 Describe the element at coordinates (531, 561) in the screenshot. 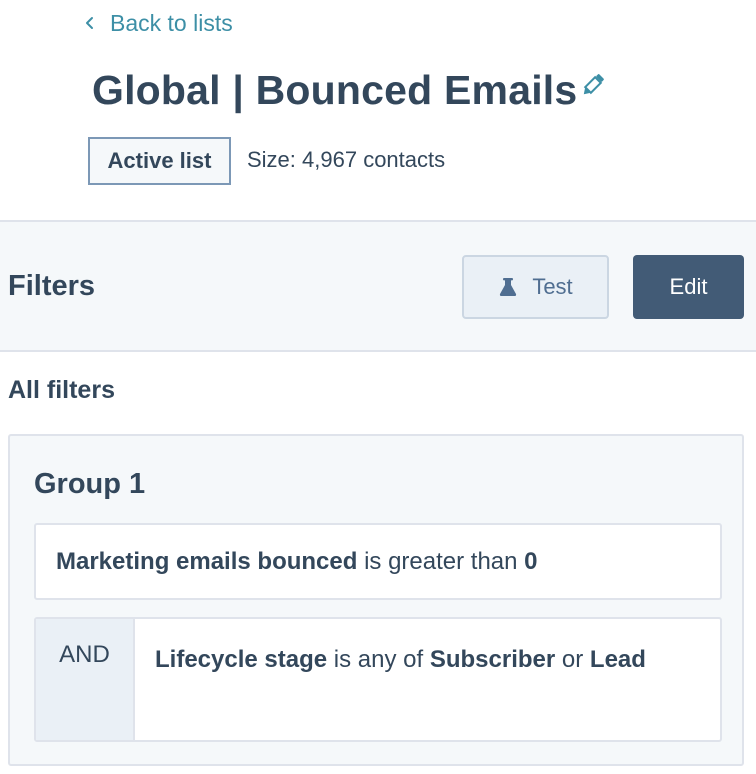

I see `filter-value: 0` at that location.